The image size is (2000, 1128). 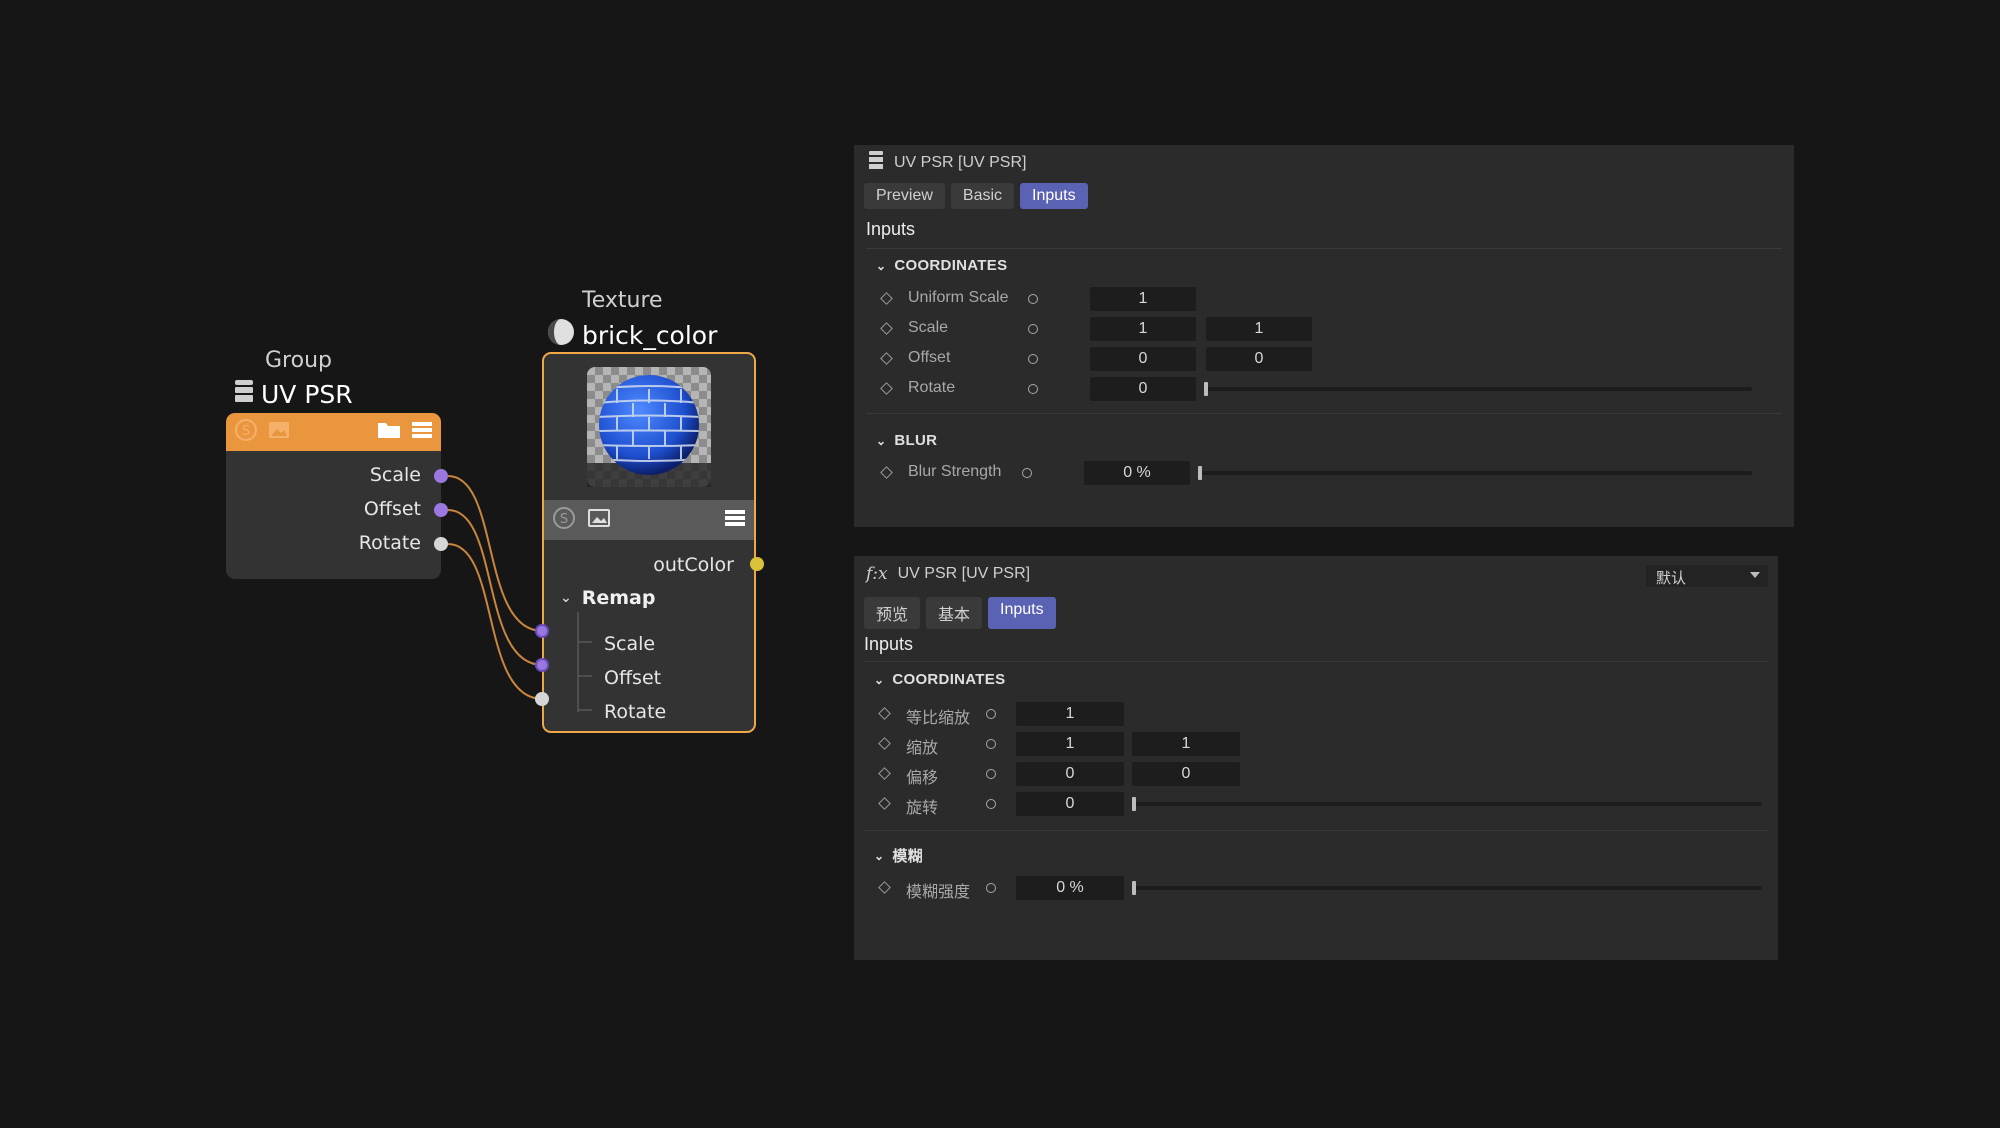 What do you see at coordinates (635, 712) in the screenshot?
I see `remap-input-rotate: Rotate` at bounding box center [635, 712].